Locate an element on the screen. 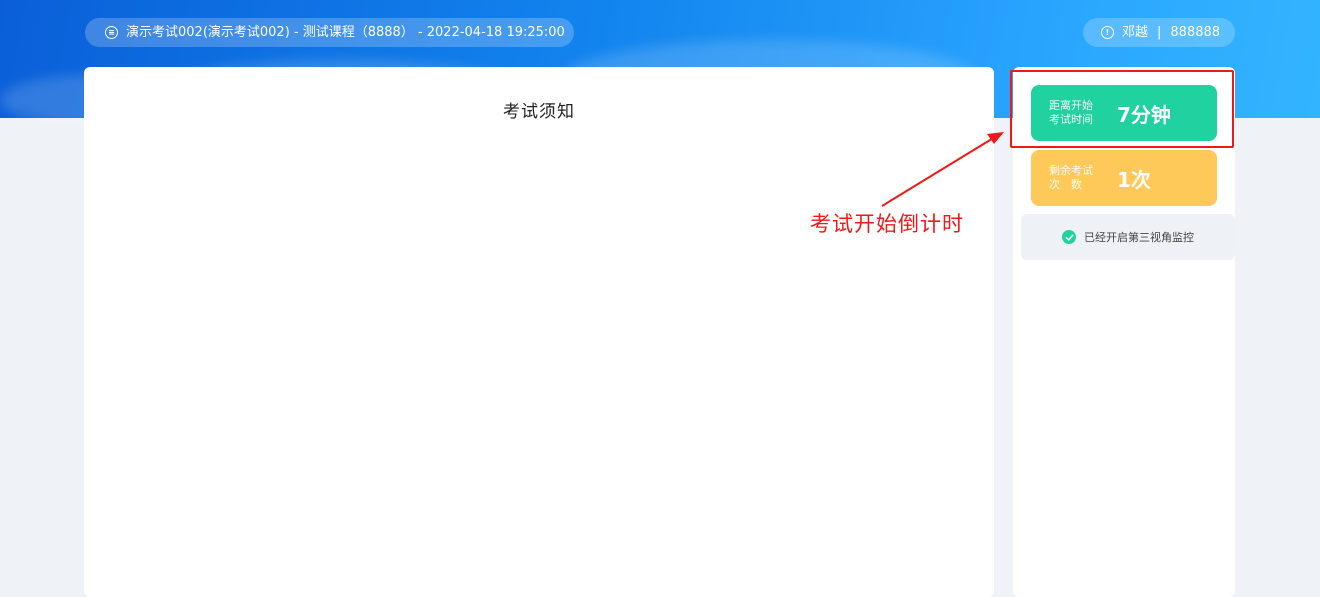  check-circle-icon is located at coordinates (1069, 237).